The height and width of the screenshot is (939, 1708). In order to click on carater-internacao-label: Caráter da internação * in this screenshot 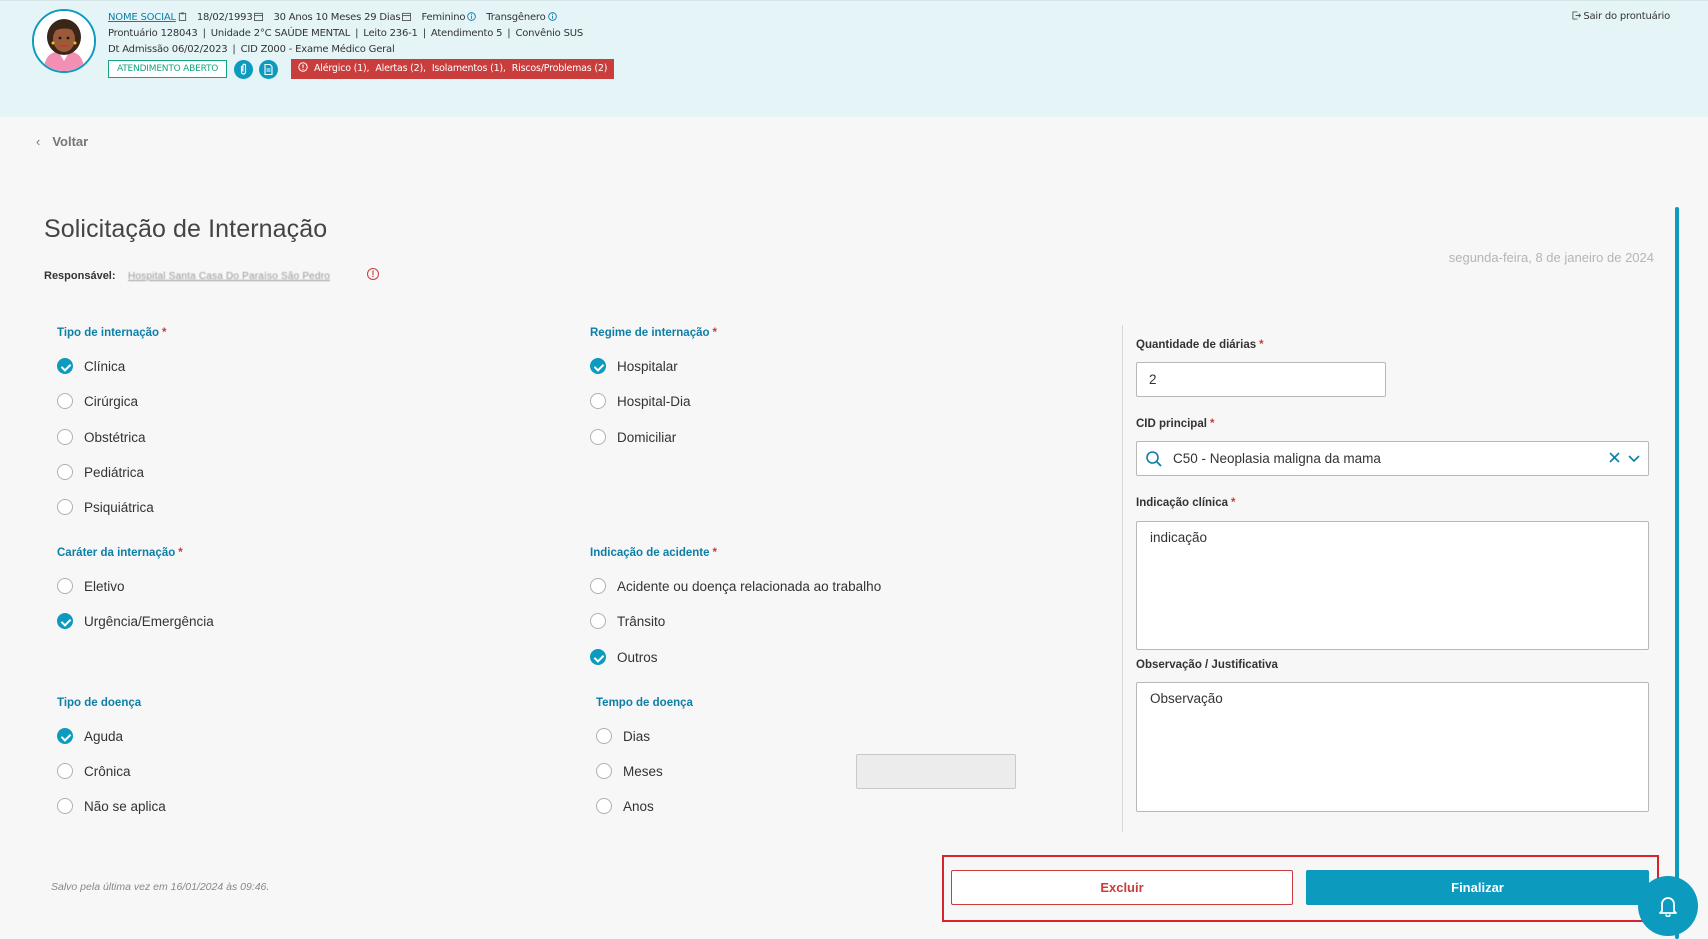, I will do `click(120, 553)`.